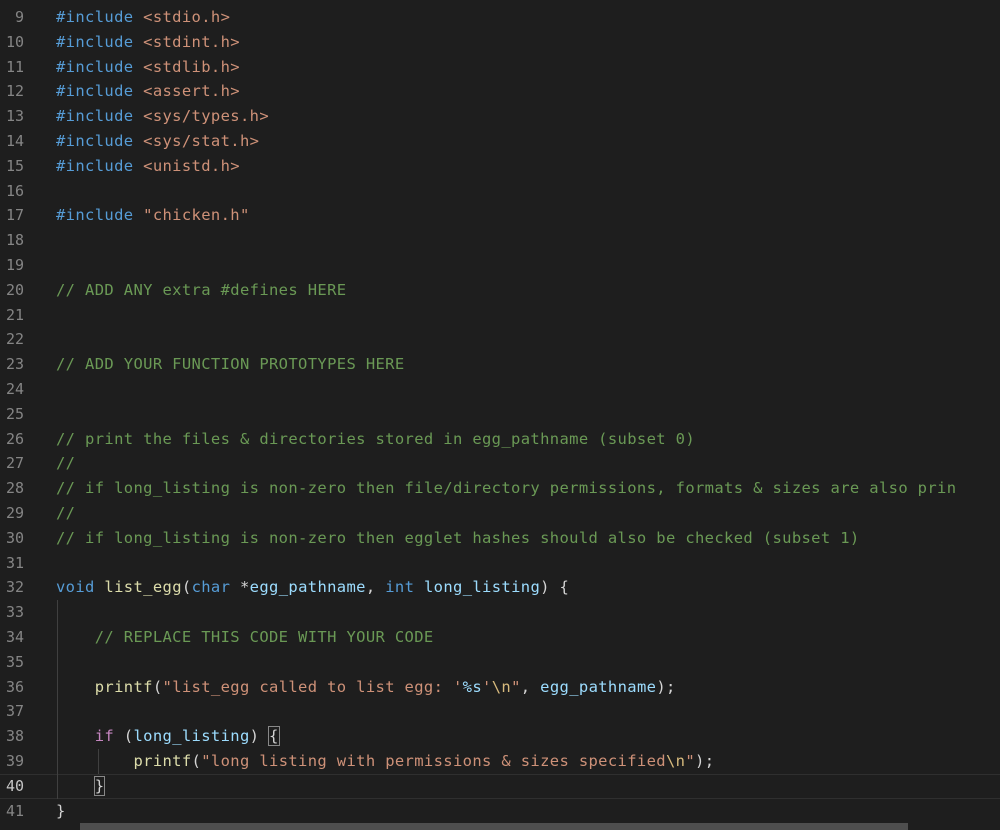  Describe the element at coordinates (500, 513) in the screenshot. I see `code-line: 29 //` at that location.